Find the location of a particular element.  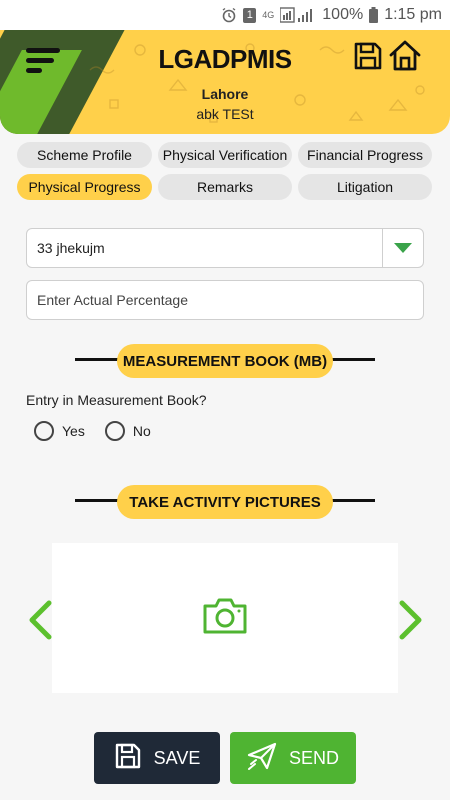

measurement-book-heading: MEASUREMENT BOOK (MB) is located at coordinates (225, 361).